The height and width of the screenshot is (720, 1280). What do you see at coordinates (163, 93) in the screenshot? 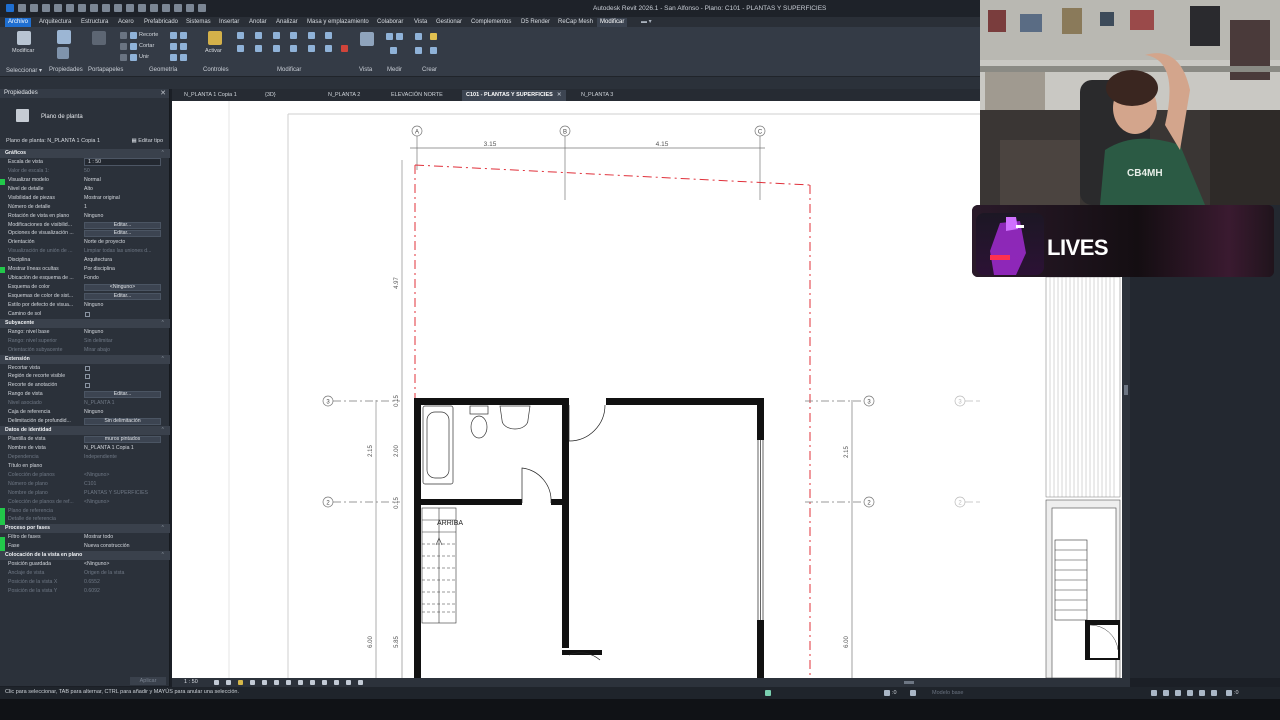
I see `close-icon: ✕` at bounding box center [163, 93].